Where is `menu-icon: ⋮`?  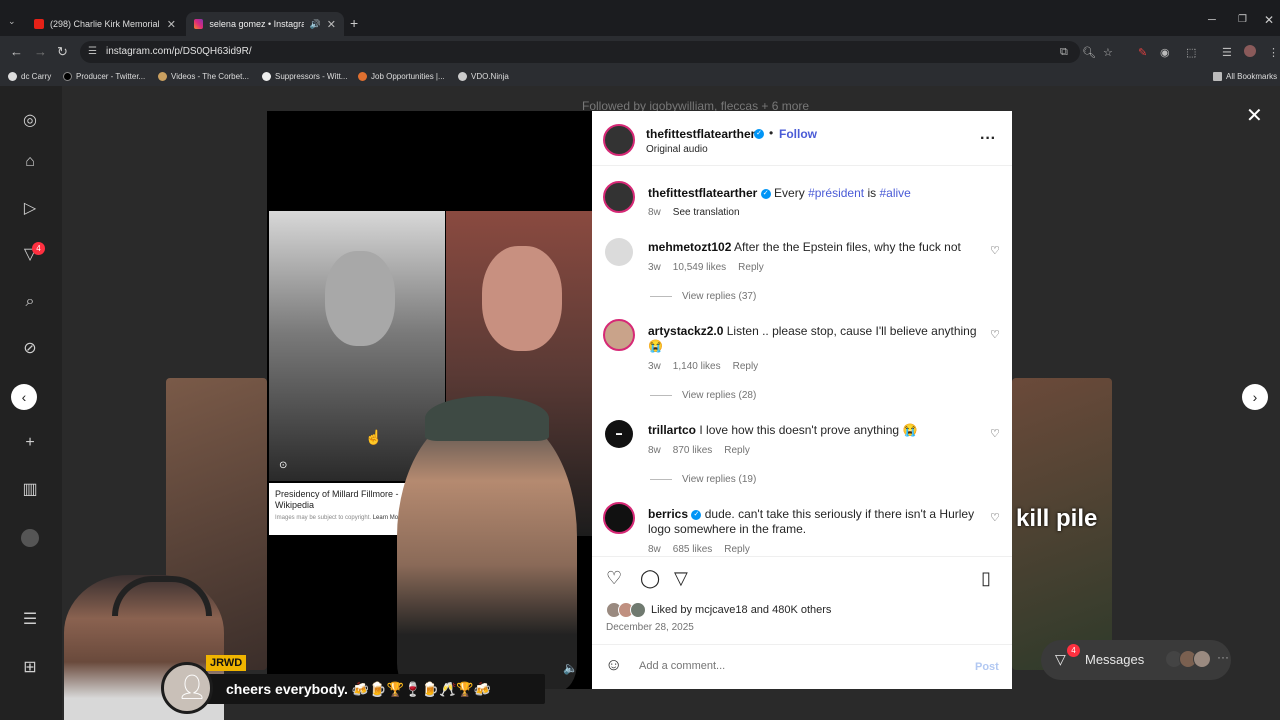
menu-icon: ⋮ is located at coordinates (1273, 52).